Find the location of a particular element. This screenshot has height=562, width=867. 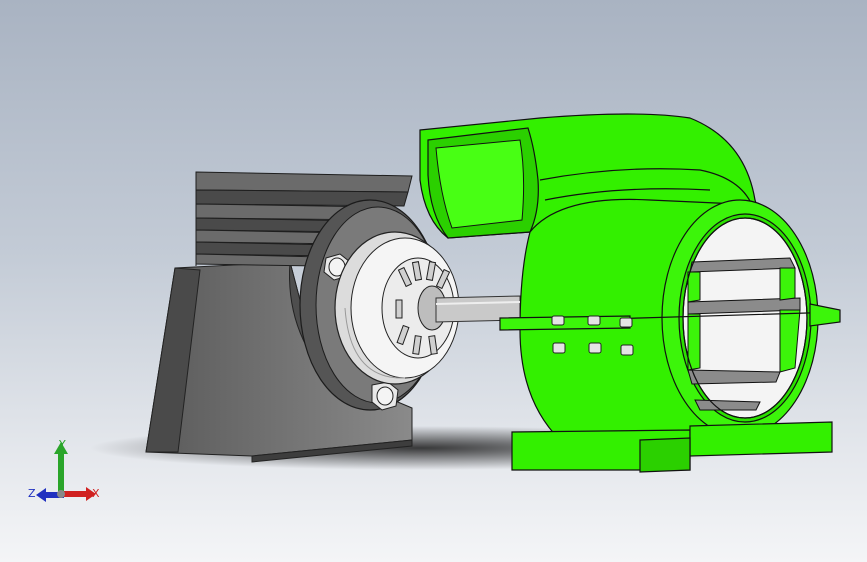

y-axis-arrow is located at coordinates (61, 472).